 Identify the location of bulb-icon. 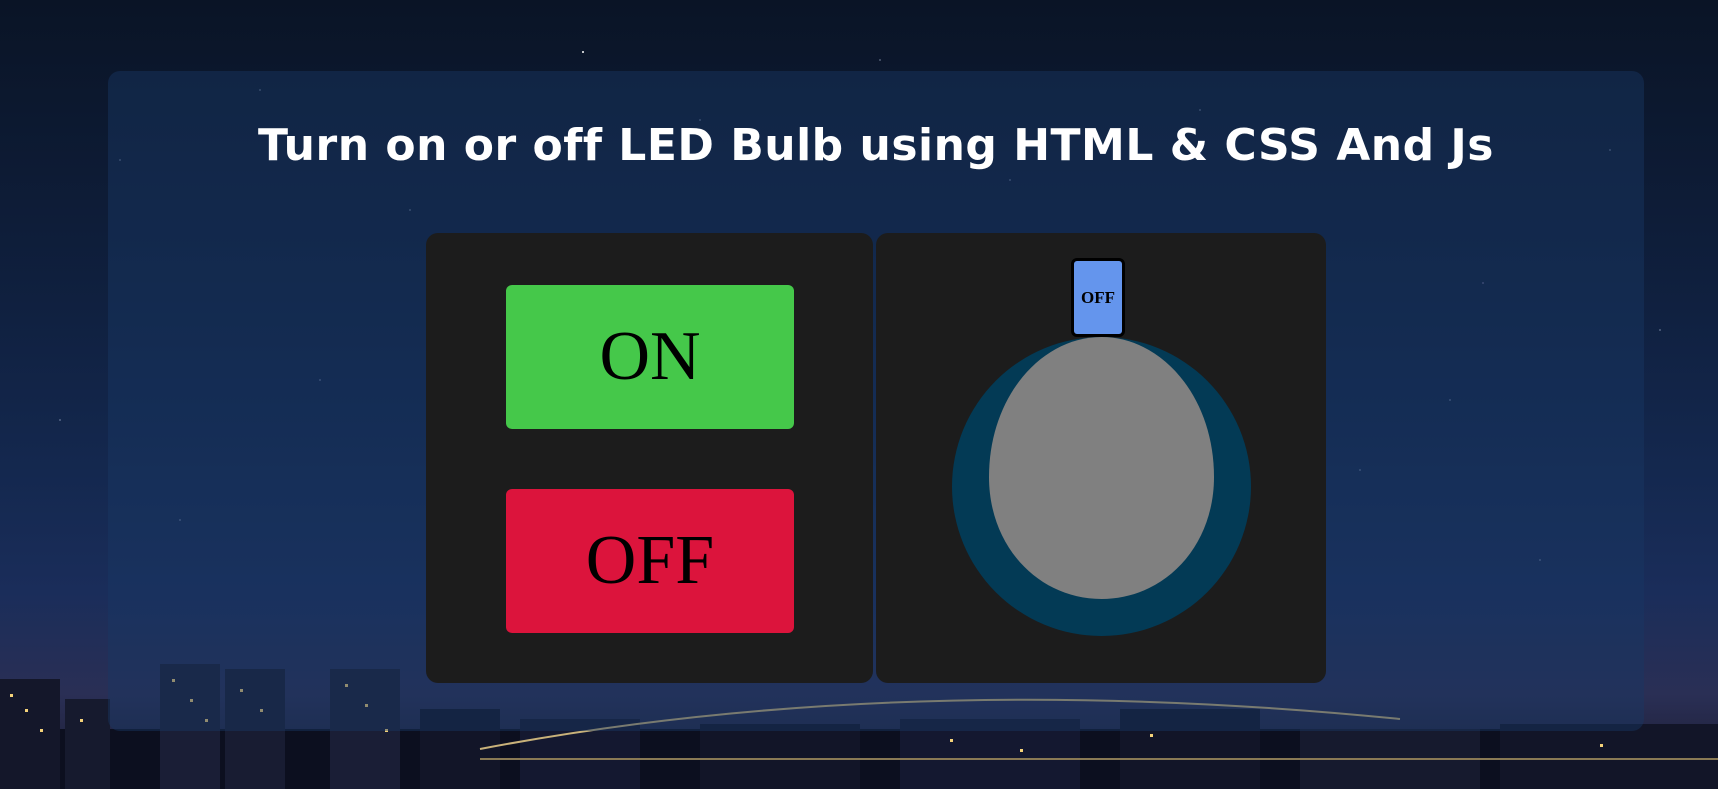
(1101, 486).